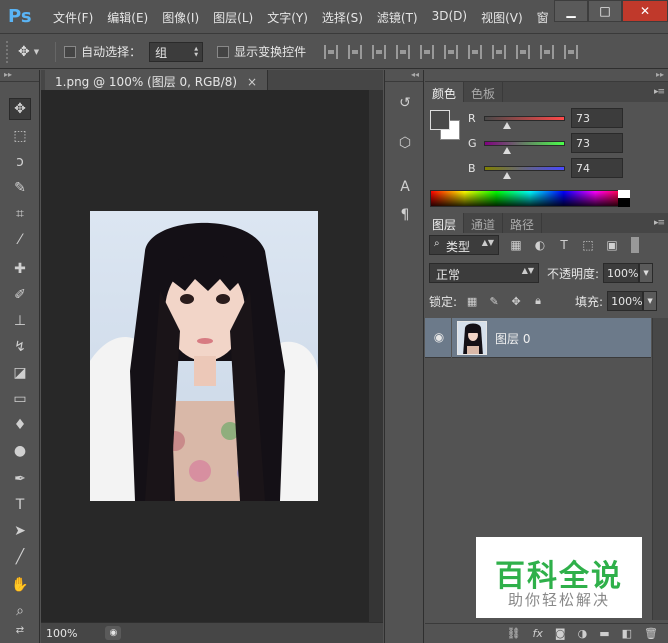  What do you see at coordinates (605, 11) in the screenshot?
I see `maximize-button: □` at bounding box center [605, 11].